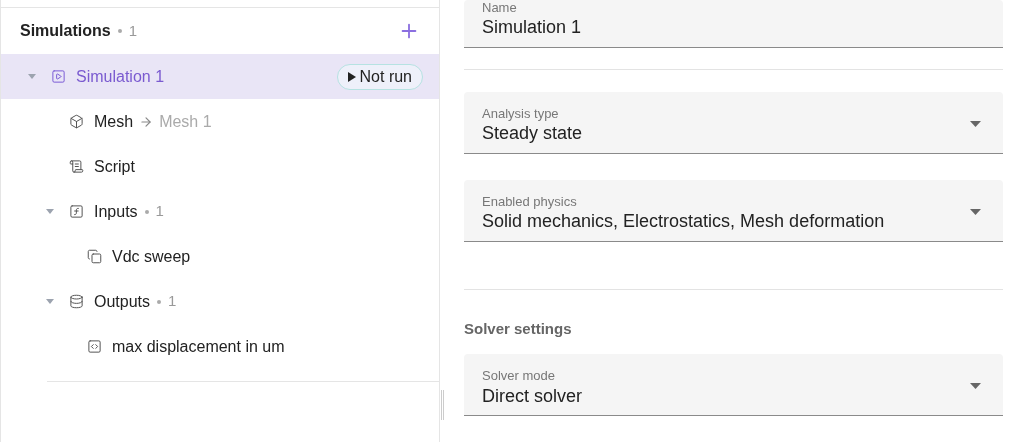  I want to click on section-heading: Solver settings, so click(518, 328).